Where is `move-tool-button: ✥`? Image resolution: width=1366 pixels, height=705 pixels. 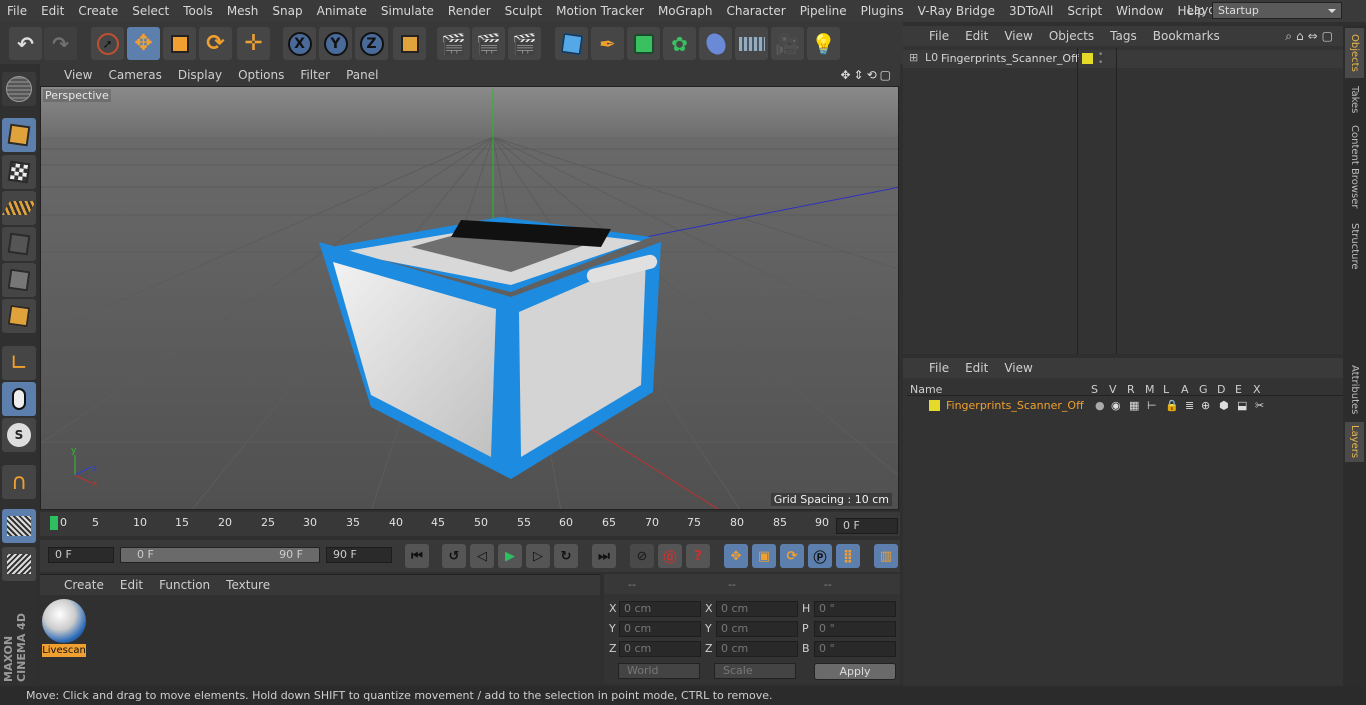 move-tool-button: ✥ is located at coordinates (143, 43).